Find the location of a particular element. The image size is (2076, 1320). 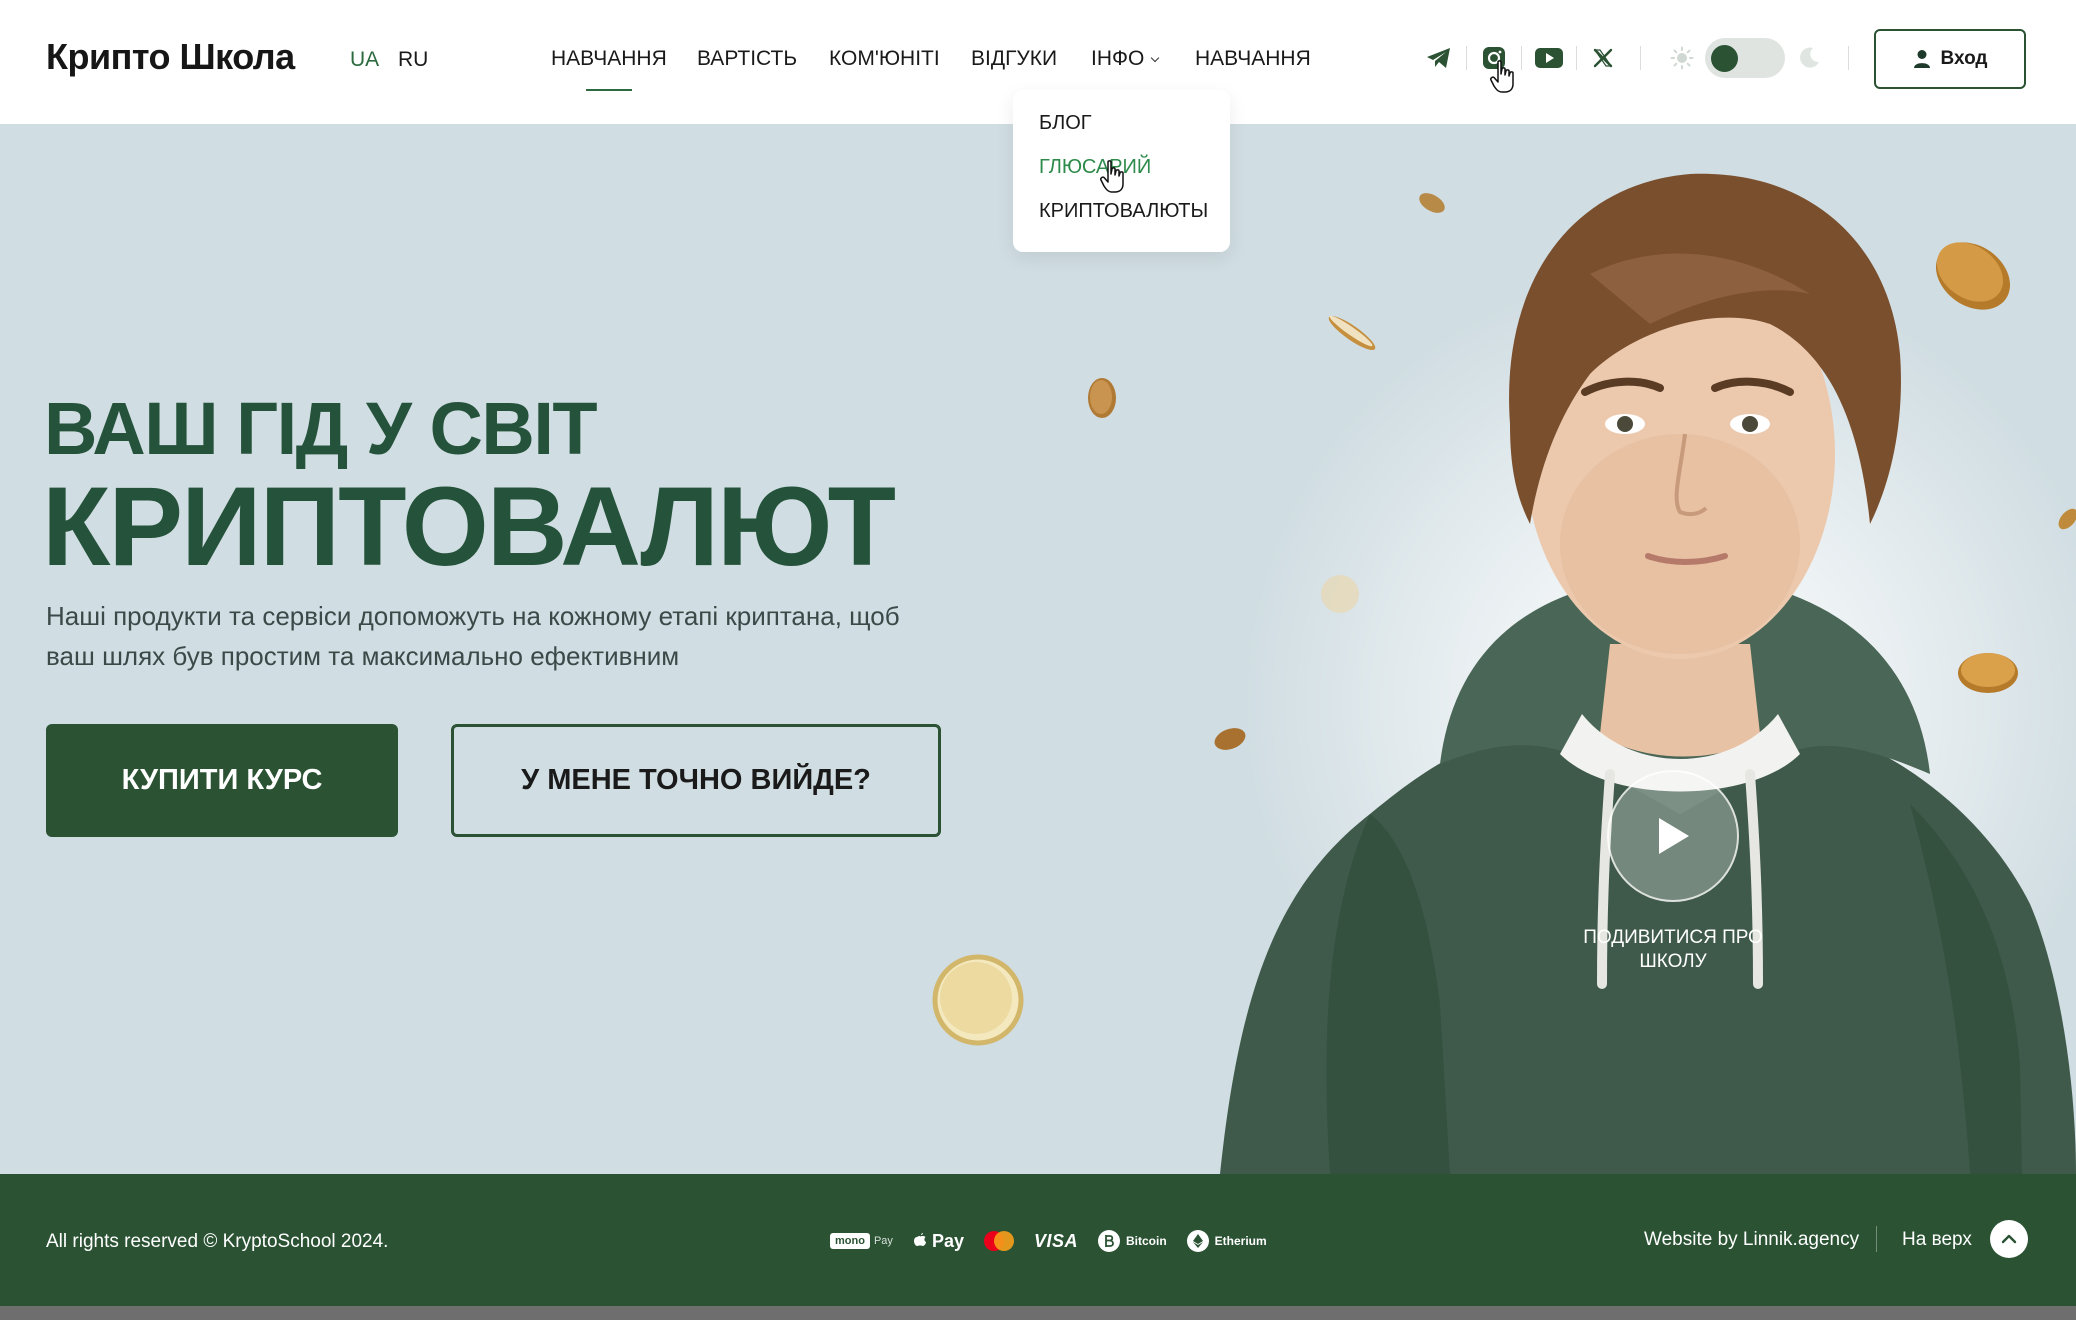

login-label: Вход is located at coordinates (1964, 58).